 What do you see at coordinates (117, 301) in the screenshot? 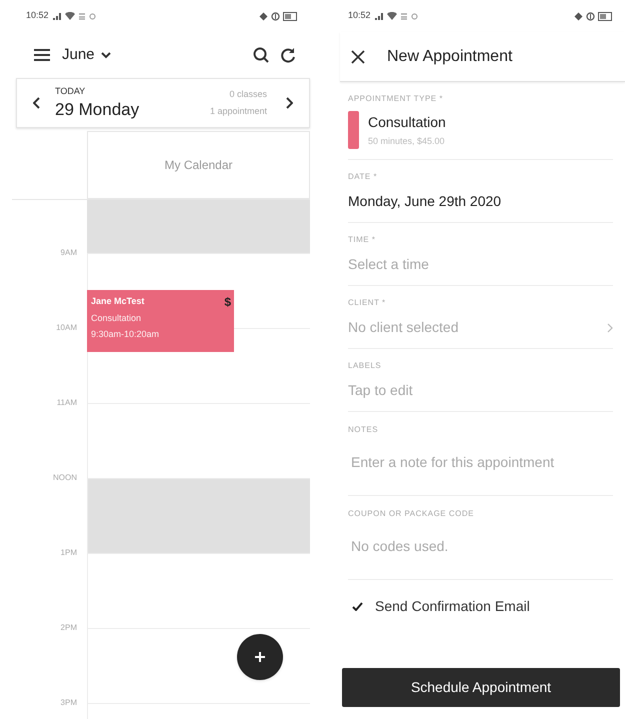
I see `event-client: Jane McTest` at bounding box center [117, 301].